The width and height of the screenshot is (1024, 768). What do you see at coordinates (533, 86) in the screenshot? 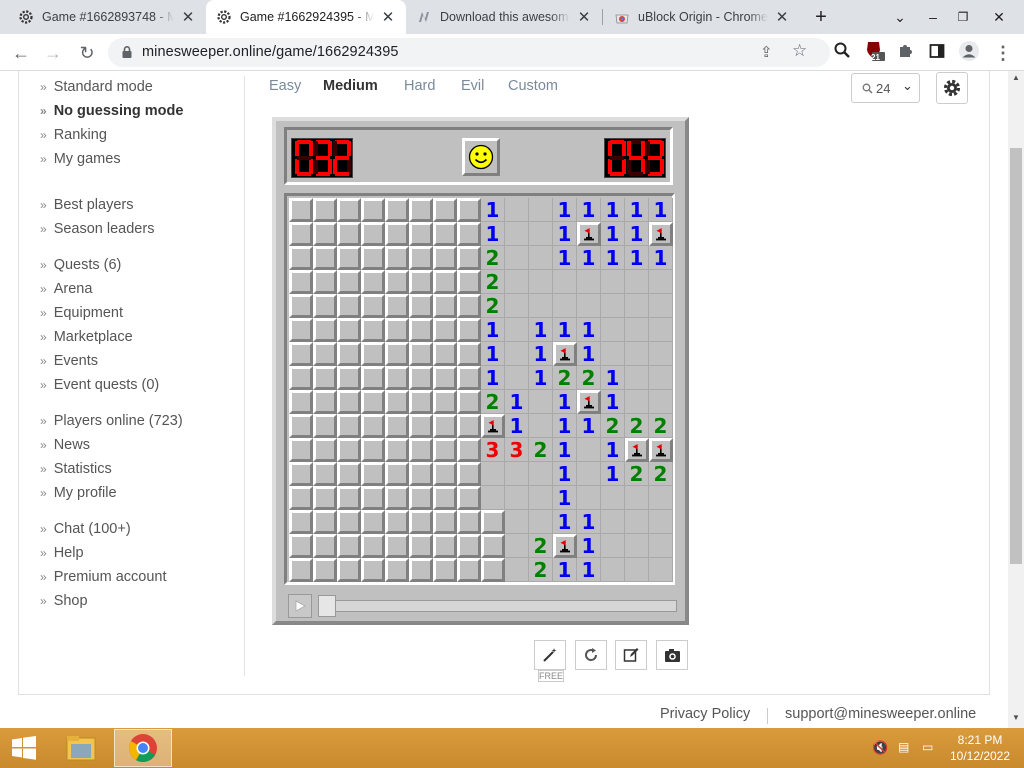
I see `level-tab: Custom` at bounding box center [533, 86].